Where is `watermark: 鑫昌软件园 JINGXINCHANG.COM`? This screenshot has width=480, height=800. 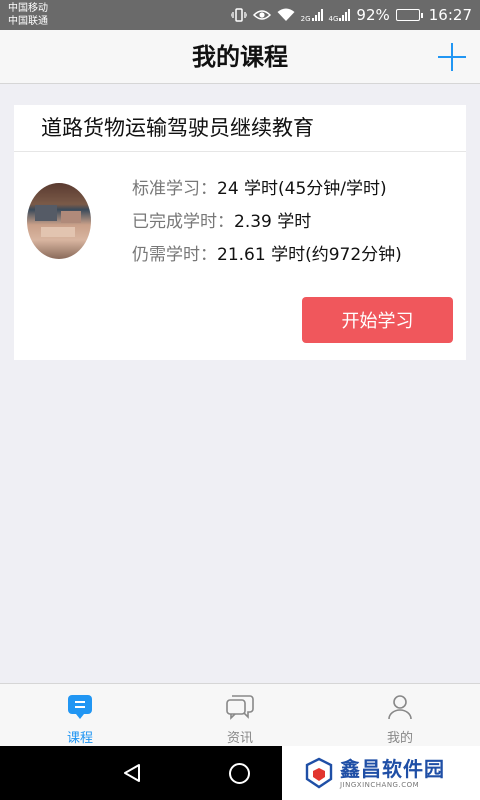
watermark: 鑫昌软件园 JINGXINCHANG.COM is located at coordinates (381, 773).